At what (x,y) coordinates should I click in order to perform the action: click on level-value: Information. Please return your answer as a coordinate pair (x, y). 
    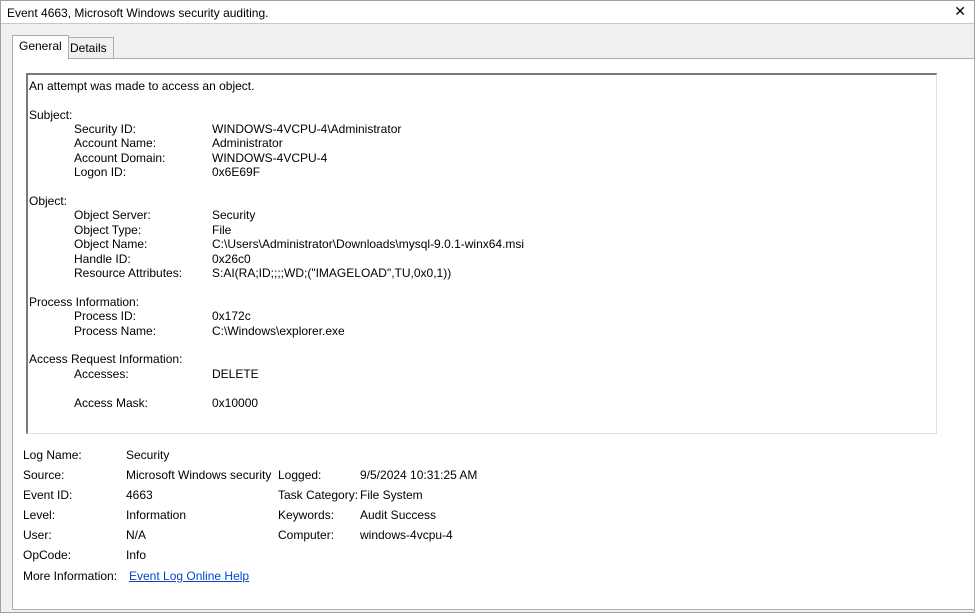
    Looking at the image, I should click on (156, 515).